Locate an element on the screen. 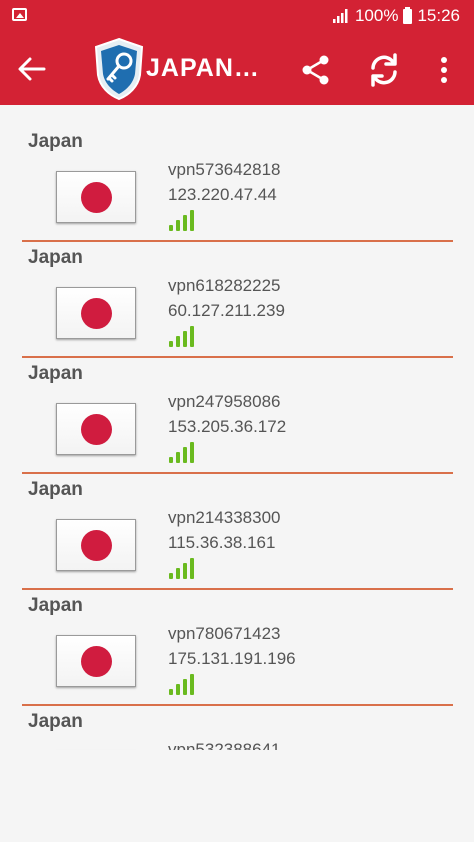 This screenshot has height=842, width=474. signal-icon is located at coordinates (340, 16).